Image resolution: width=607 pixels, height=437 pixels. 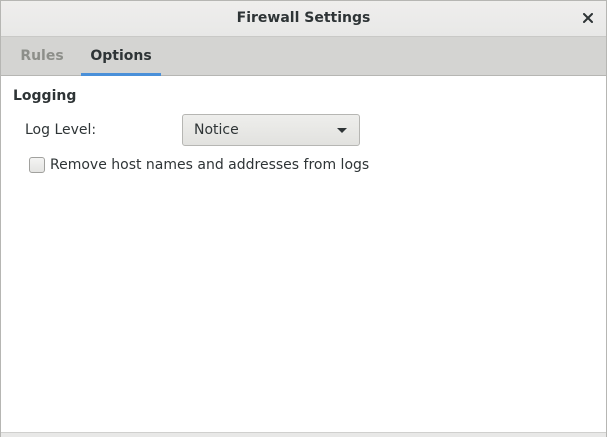 What do you see at coordinates (303, 434) in the screenshot?
I see `window-bottom-edge` at bounding box center [303, 434].